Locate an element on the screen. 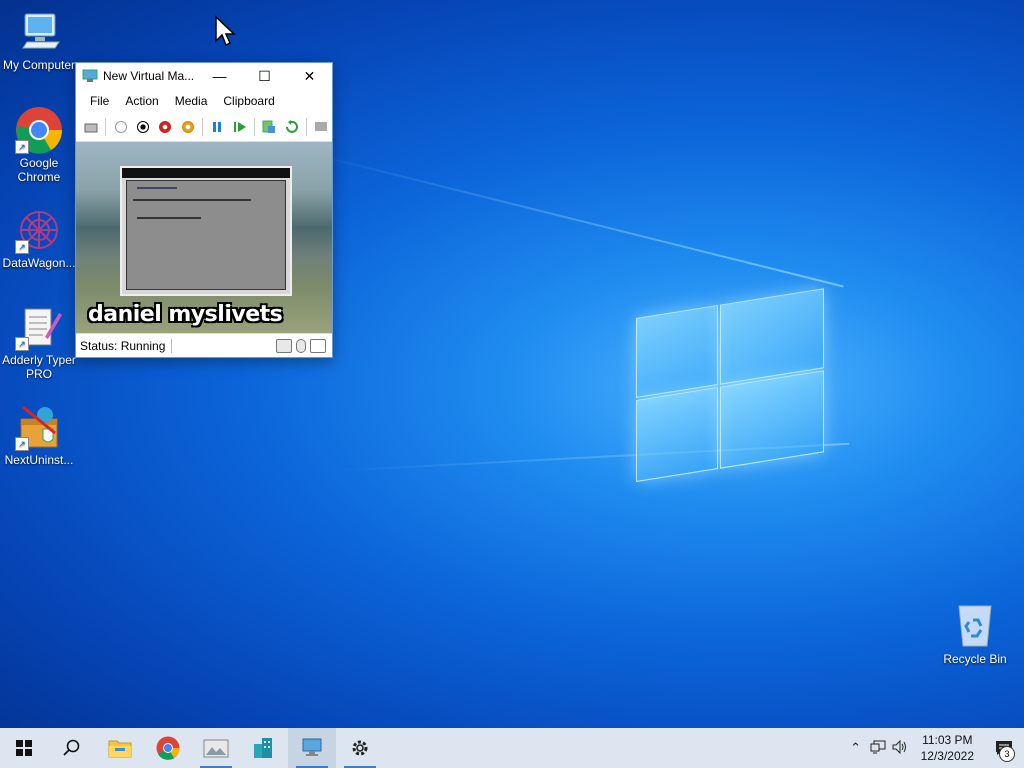 The height and width of the screenshot is (768, 1024). clock-date: 12/3/2022 is located at coordinates (947, 756).